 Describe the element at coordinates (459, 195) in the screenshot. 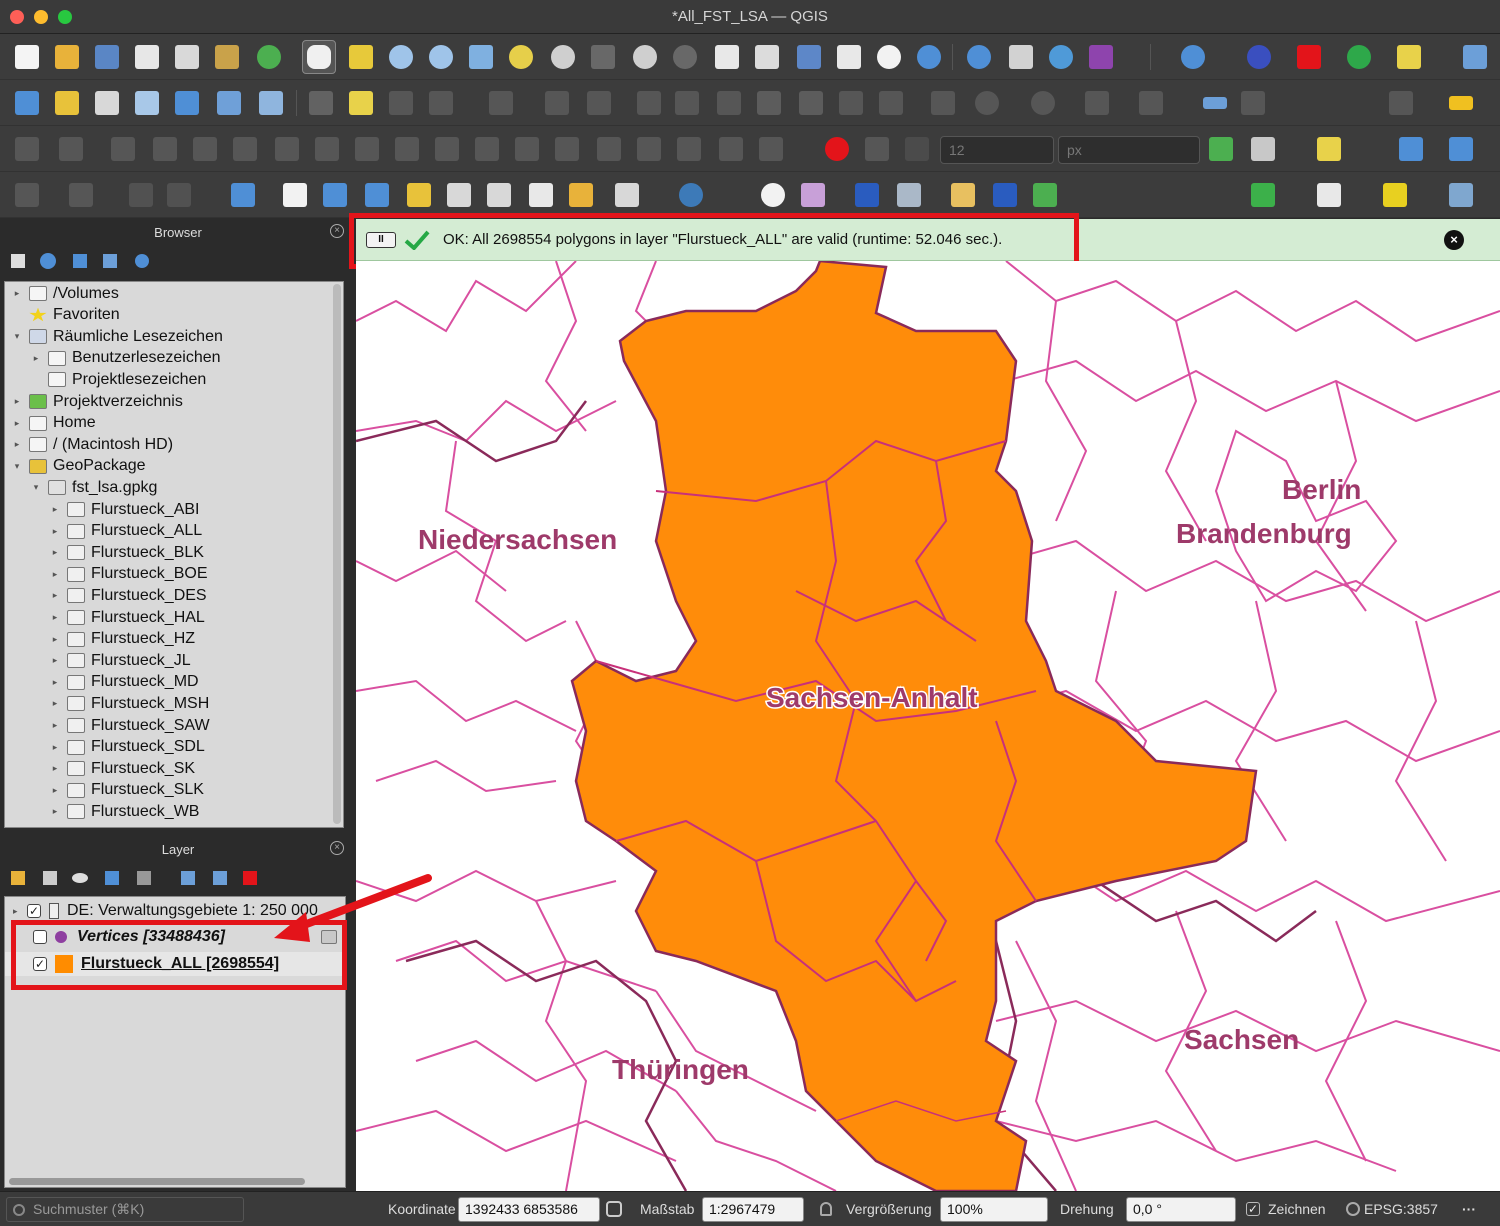

I see `text-annotation-button` at that location.